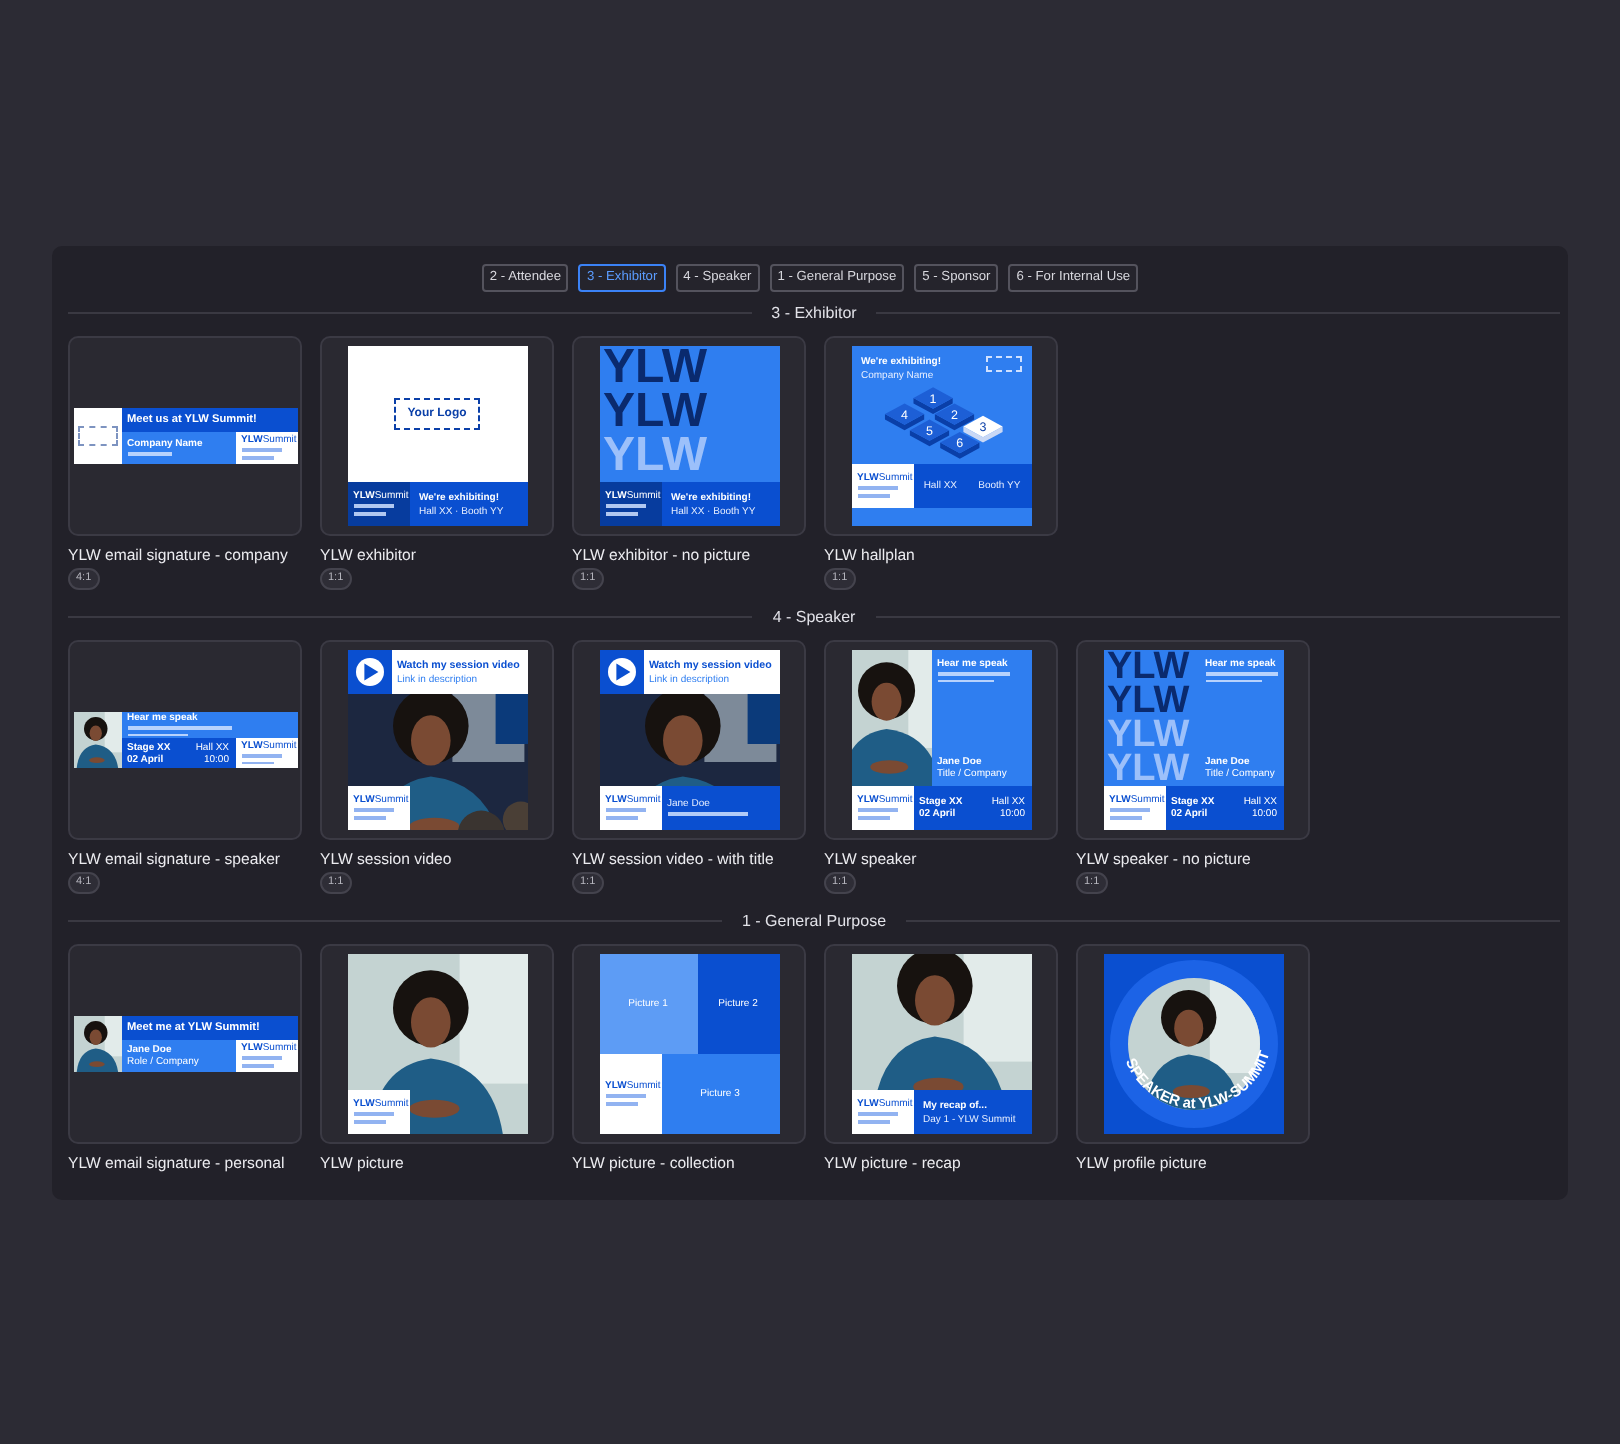  Describe the element at coordinates (814, 313) in the screenshot. I see `section-heading: 3 - Exhibitor` at that location.